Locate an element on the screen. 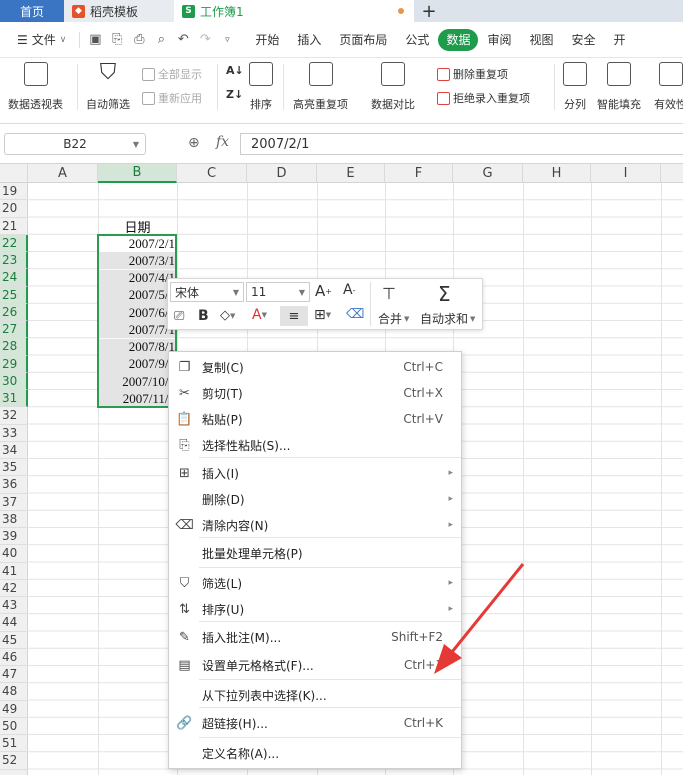 The width and height of the screenshot is (683, 775). row-header-49: 49 is located at coordinates (14, 709).